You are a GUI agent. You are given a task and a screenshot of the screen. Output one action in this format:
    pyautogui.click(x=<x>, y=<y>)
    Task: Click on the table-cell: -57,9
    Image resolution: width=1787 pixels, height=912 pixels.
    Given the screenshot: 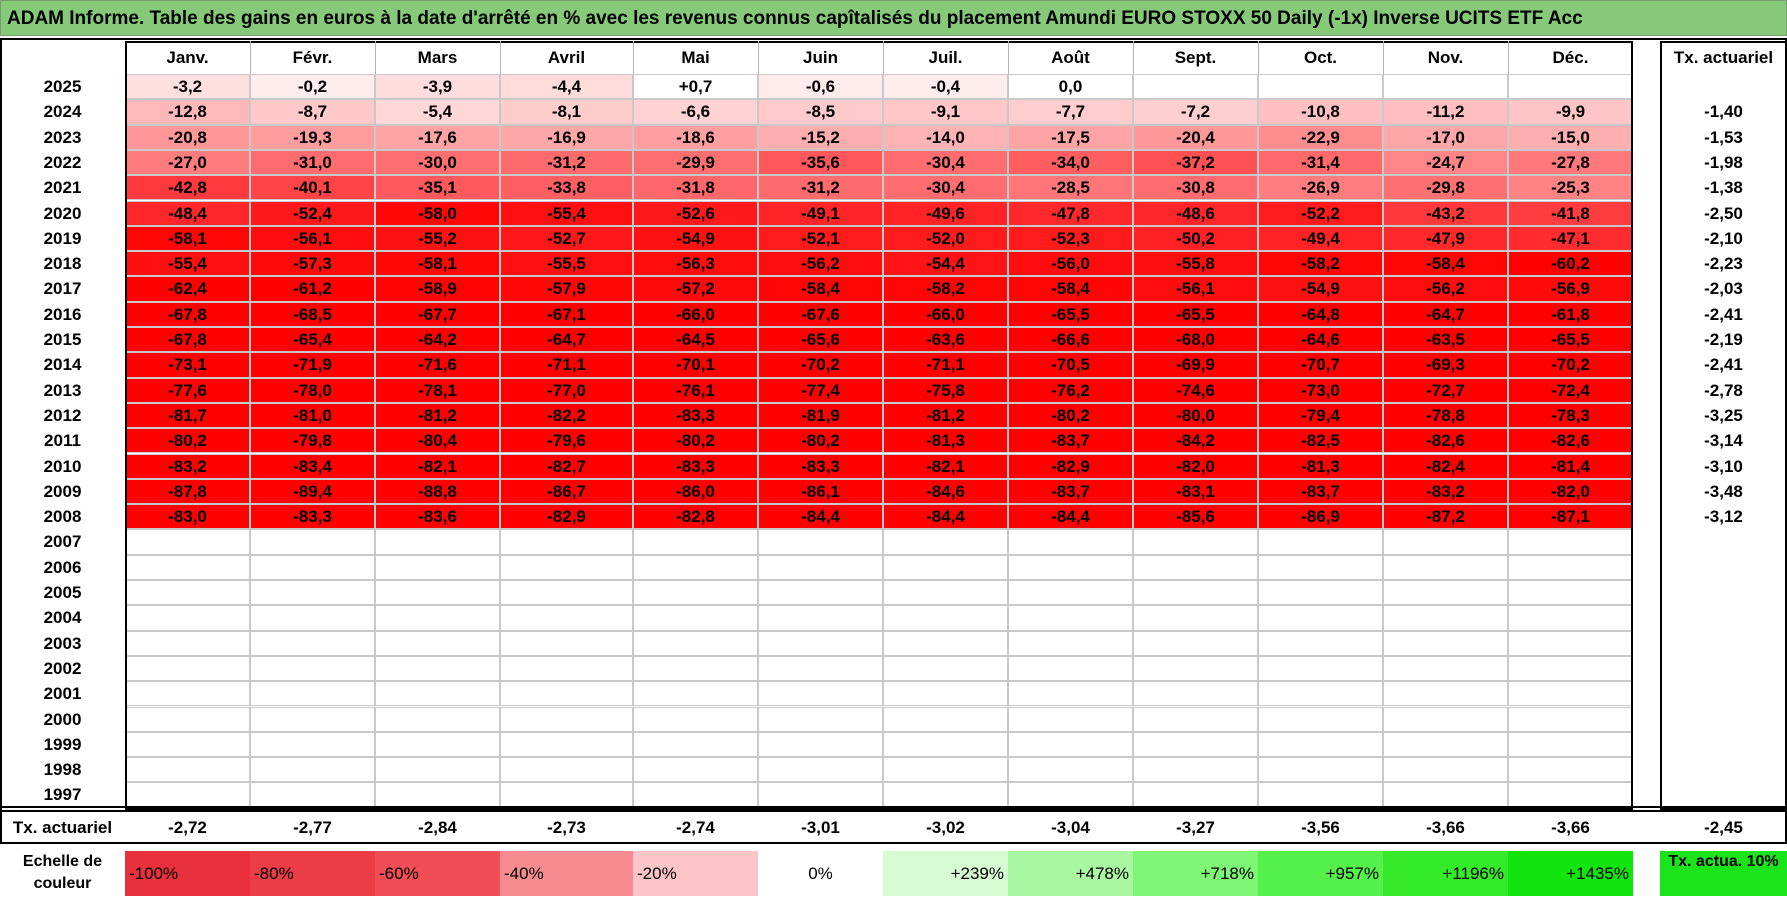 What is the action you would take?
    pyautogui.click(x=566, y=289)
    